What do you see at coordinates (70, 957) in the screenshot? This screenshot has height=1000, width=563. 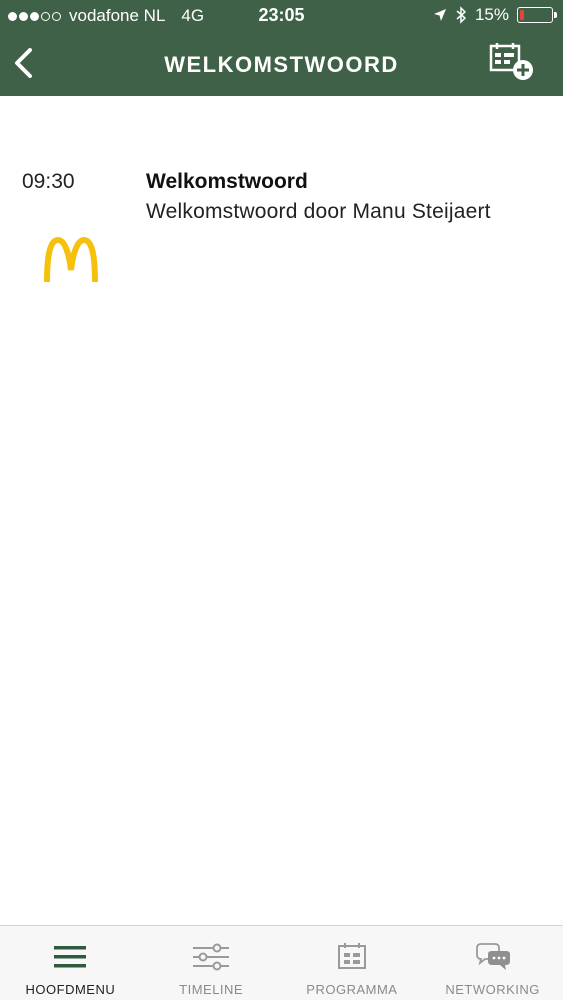 I see `hamburger-menu-icon` at bounding box center [70, 957].